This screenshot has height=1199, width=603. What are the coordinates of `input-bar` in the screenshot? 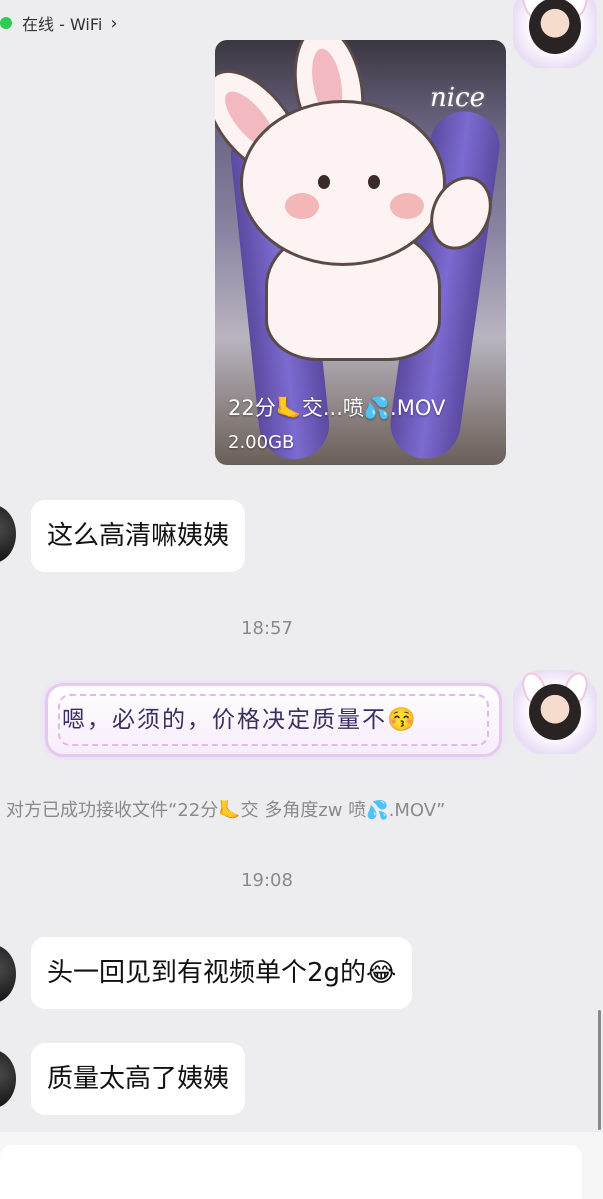 It's located at (301, 1165).